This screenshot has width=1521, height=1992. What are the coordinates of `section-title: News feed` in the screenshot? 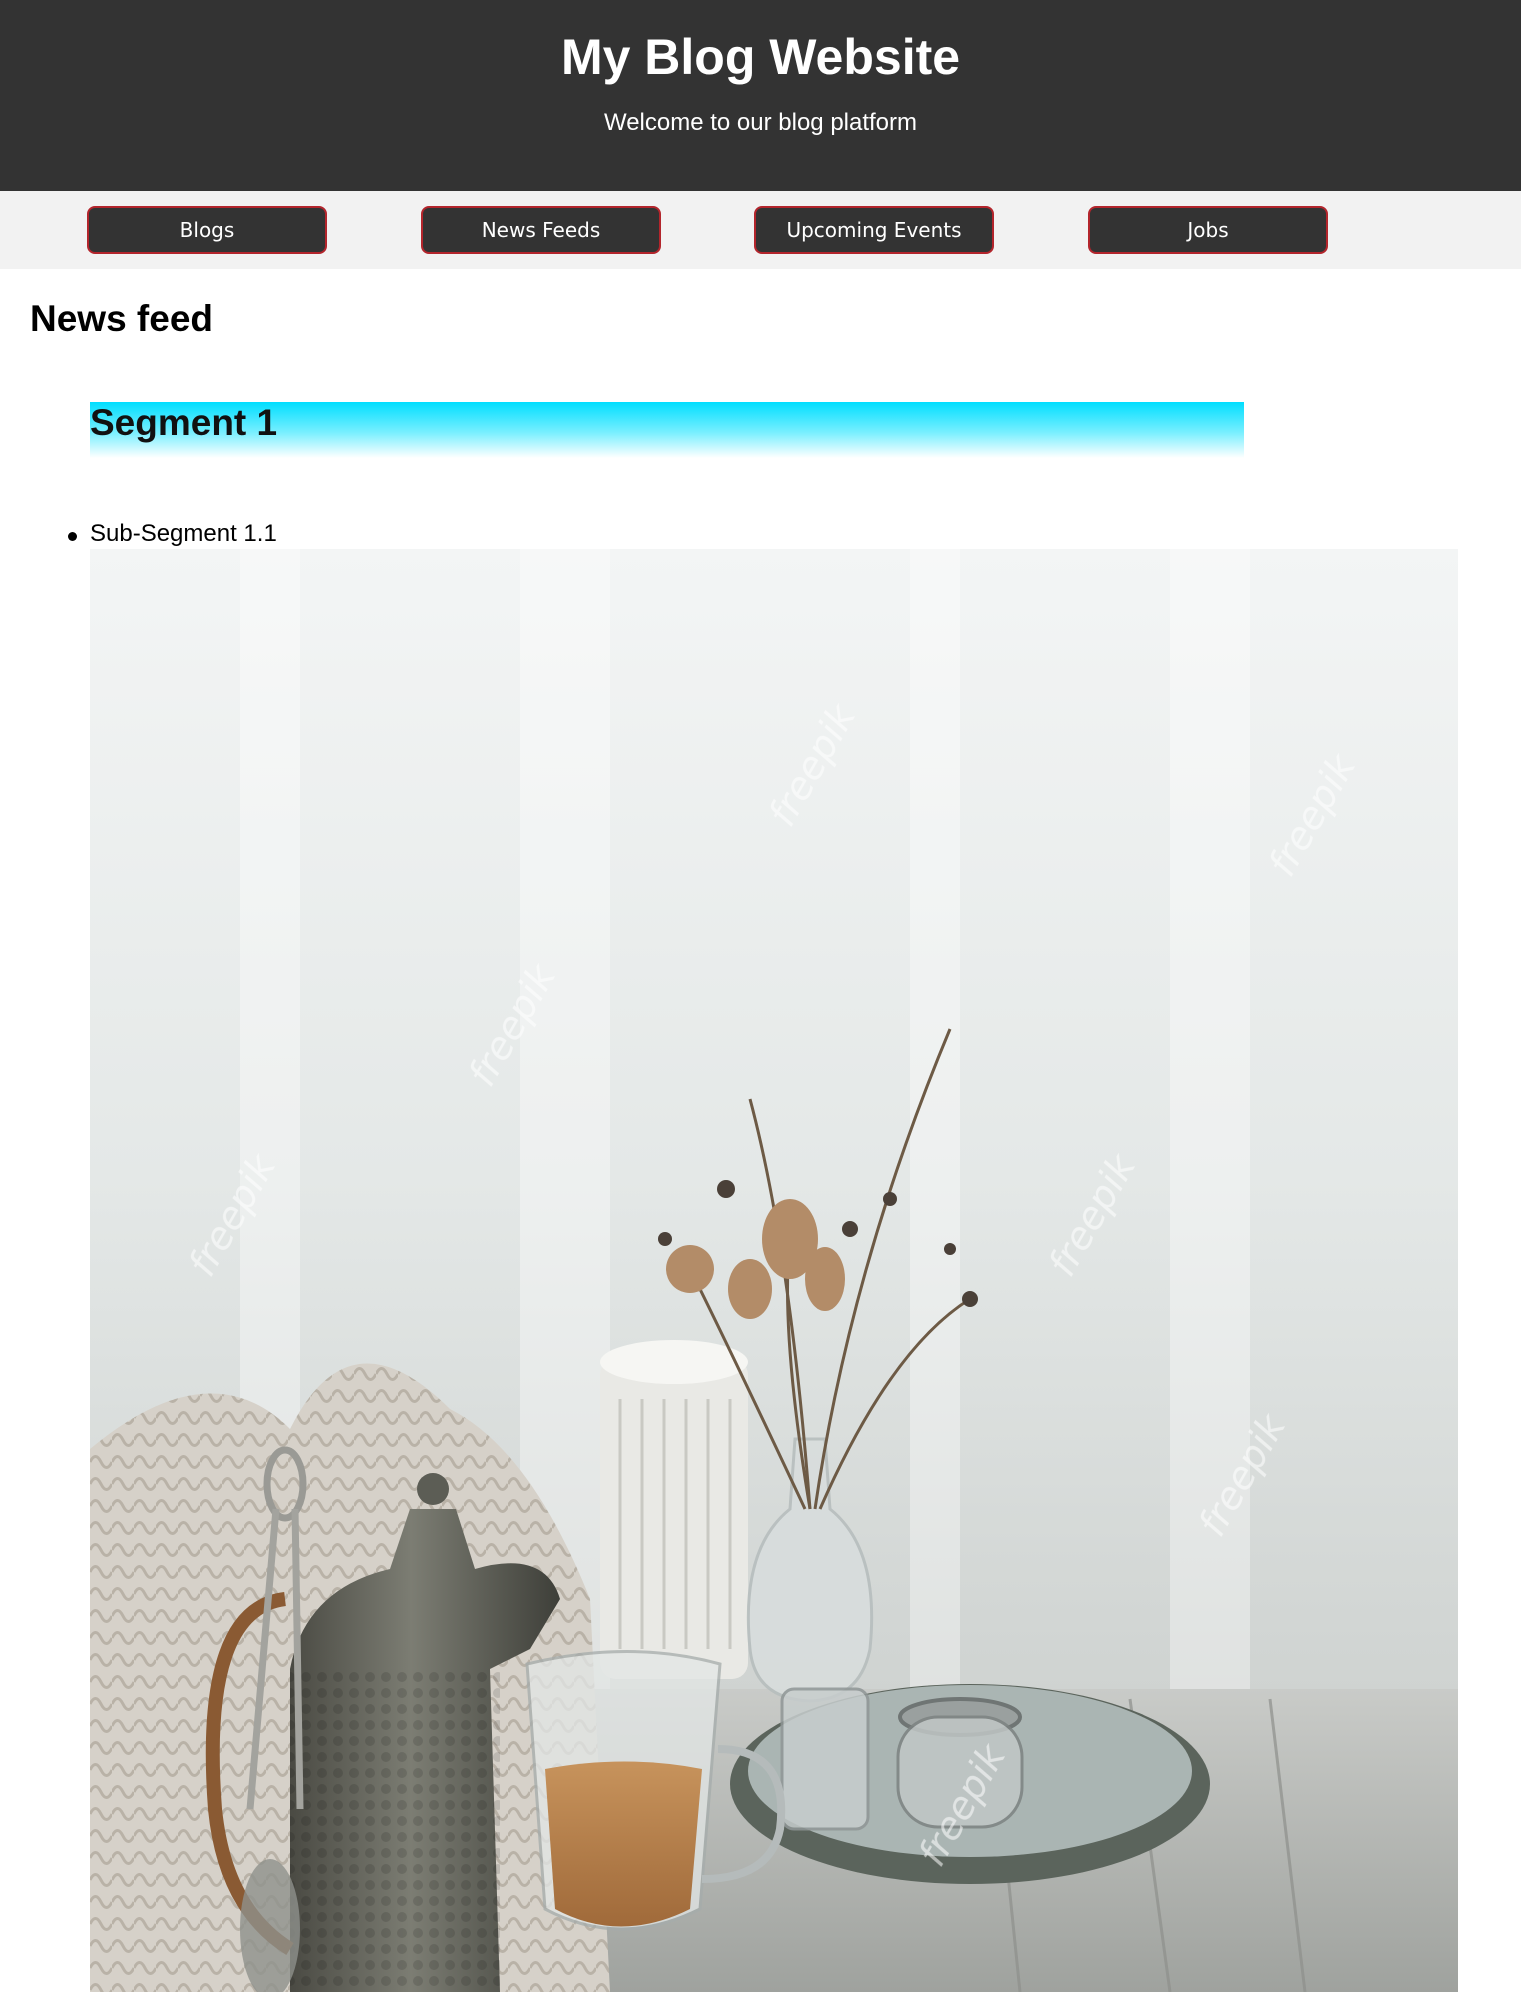 It's located at (122, 318).